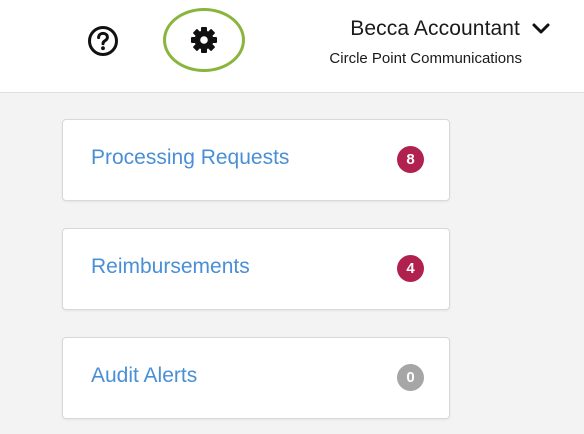 Image resolution: width=584 pixels, height=434 pixels. I want to click on processing-requests-link: Processing Requests, so click(190, 158).